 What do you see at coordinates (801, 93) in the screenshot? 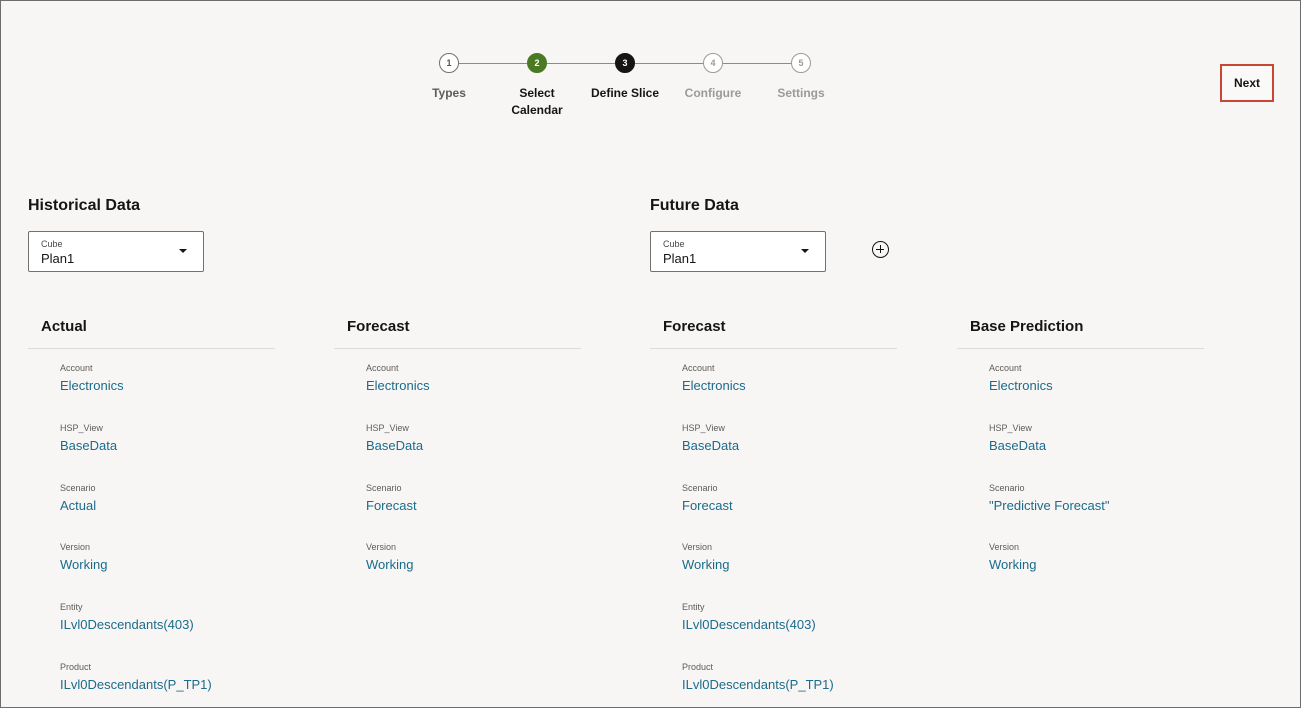
I see `step-label: Settings` at bounding box center [801, 93].